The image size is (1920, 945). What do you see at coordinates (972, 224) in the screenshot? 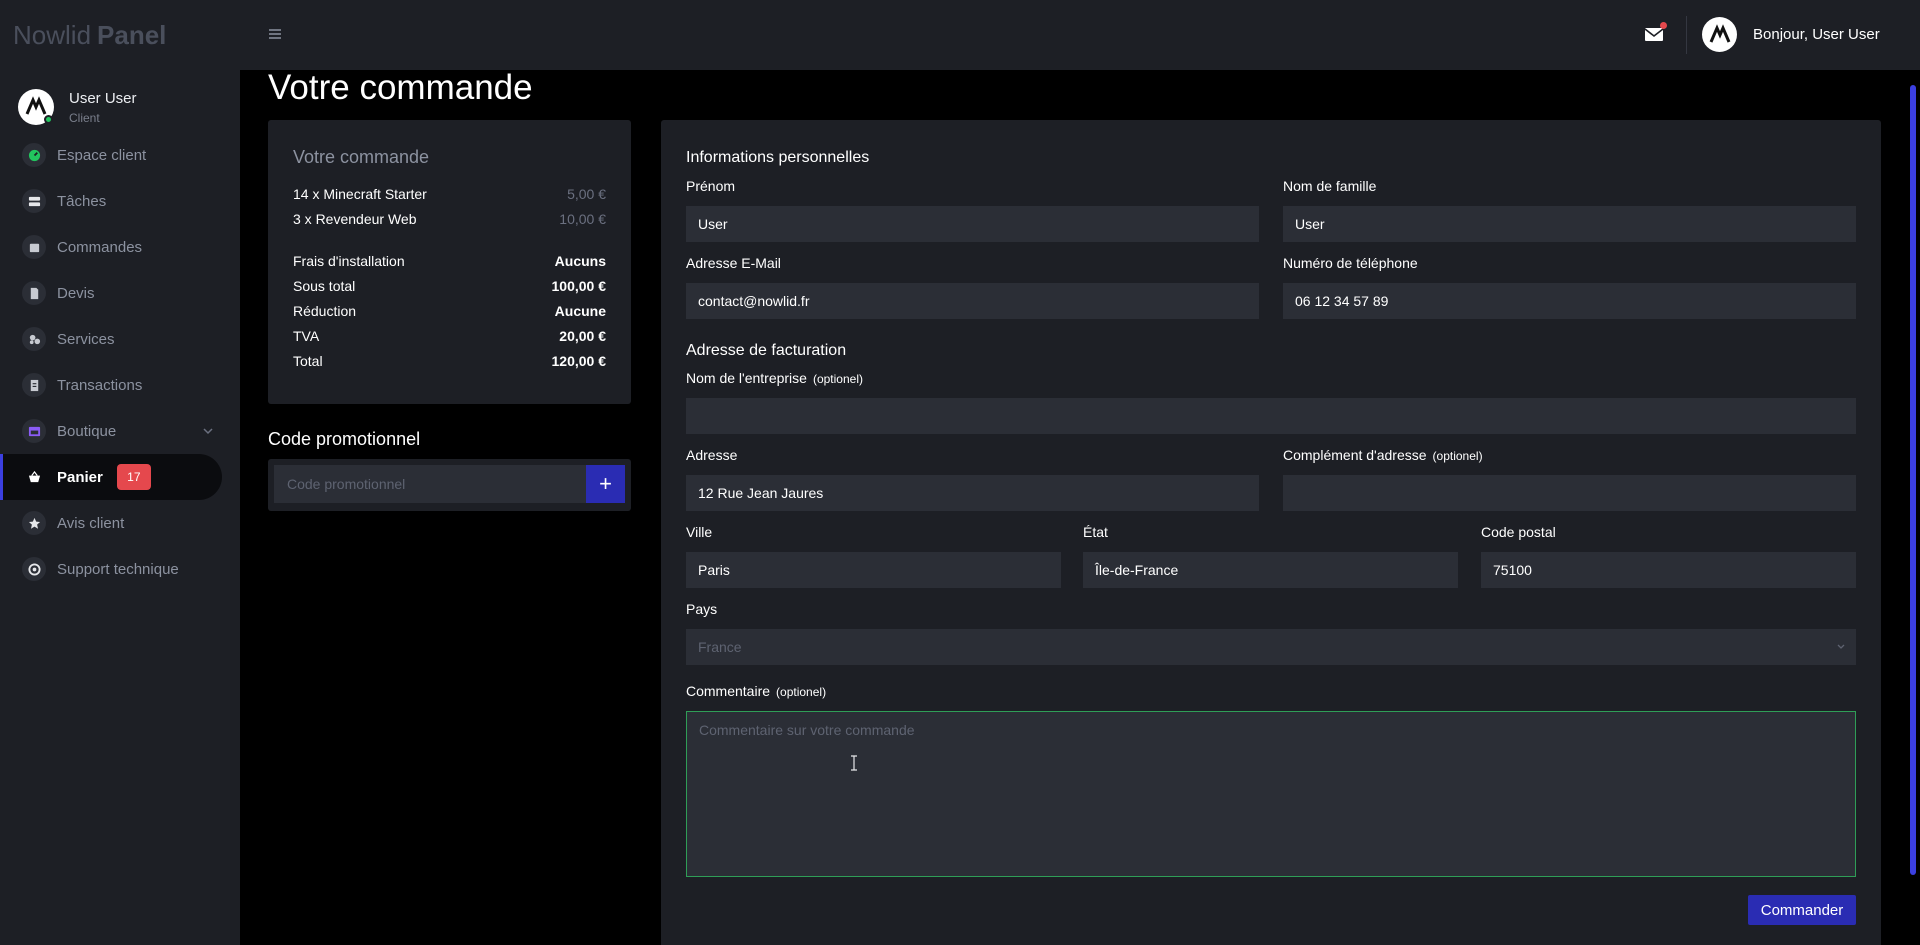
I see `firstname-input: User` at bounding box center [972, 224].